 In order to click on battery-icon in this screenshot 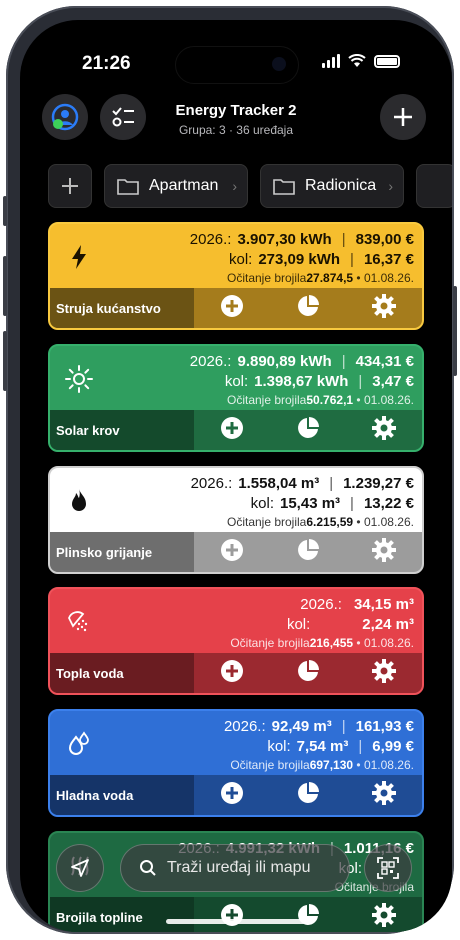, I will do `click(387, 61)`.